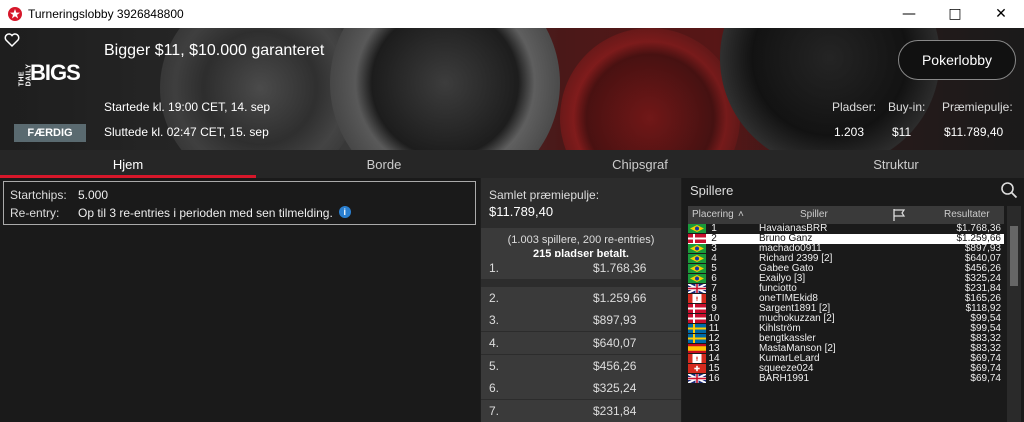 This screenshot has height=422, width=1024. What do you see at coordinates (581, 411) in the screenshot?
I see `prize-row: 7. $231,84` at bounding box center [581, 411].